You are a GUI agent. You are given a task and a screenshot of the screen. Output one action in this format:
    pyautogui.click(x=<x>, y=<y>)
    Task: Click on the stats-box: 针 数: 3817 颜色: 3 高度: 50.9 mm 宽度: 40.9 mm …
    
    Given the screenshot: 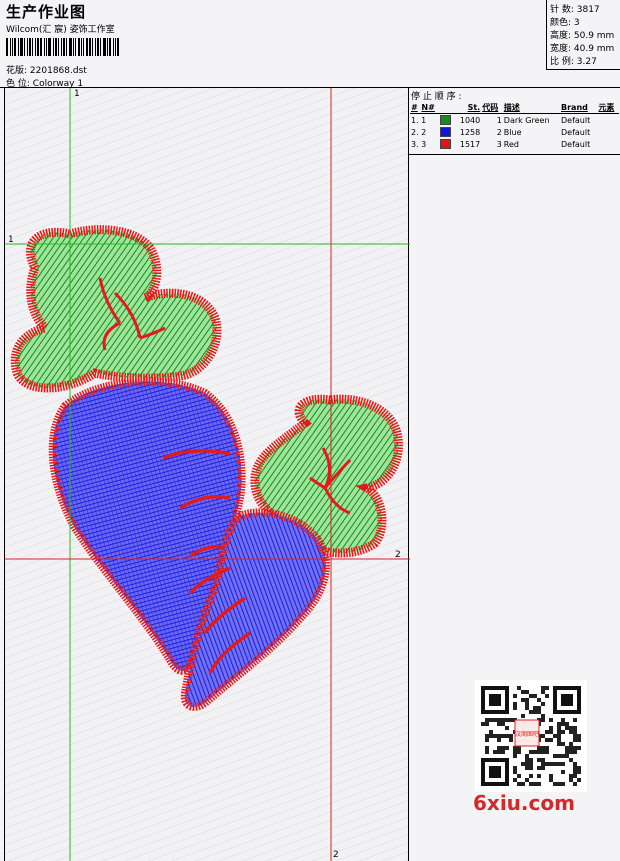 What is the action you would take?
    pyautogui.click(x=583, y=35)
    